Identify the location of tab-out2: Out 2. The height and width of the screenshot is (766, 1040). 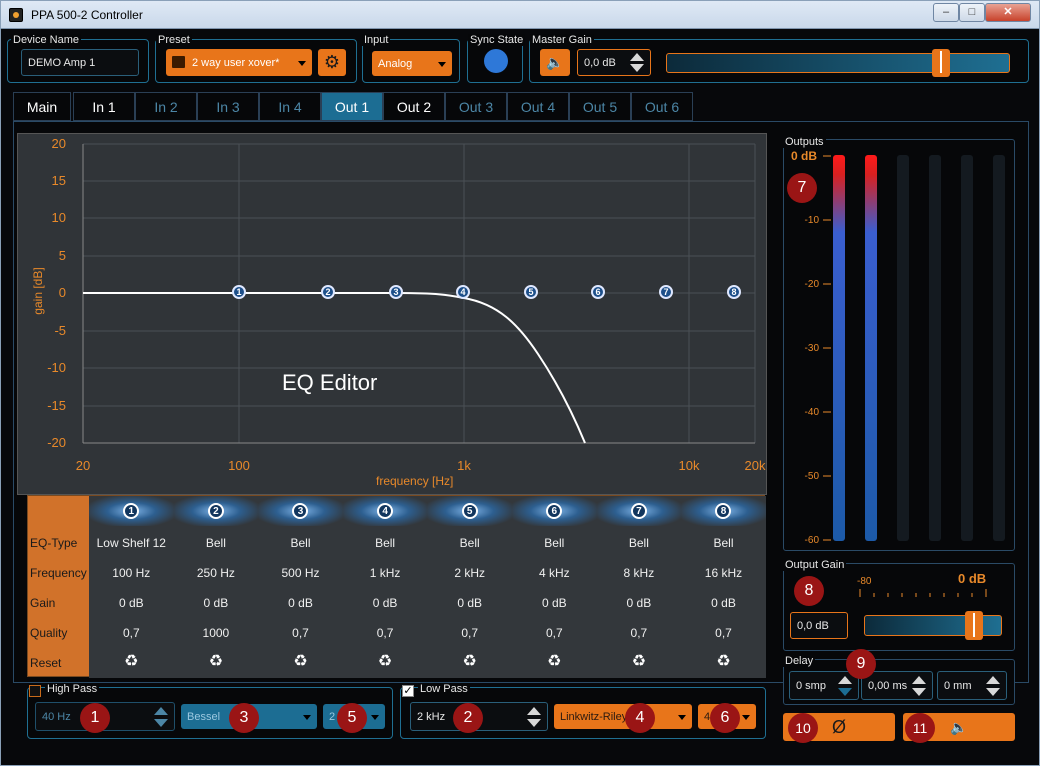
(414, 106).